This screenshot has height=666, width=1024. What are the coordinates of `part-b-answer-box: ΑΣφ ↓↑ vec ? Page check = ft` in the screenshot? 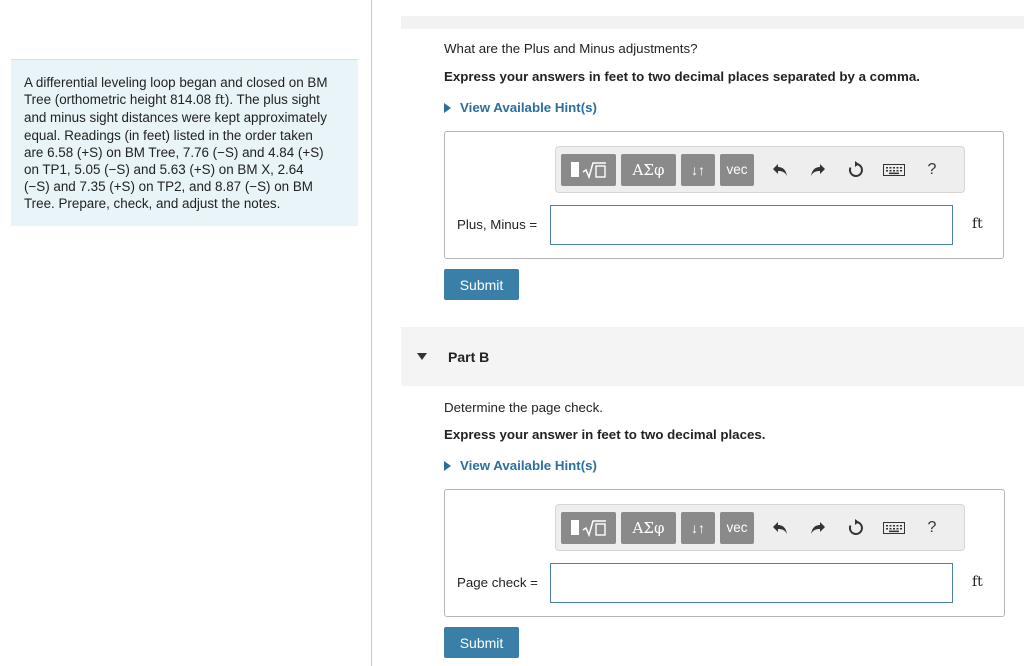 It's located at (724, 553).